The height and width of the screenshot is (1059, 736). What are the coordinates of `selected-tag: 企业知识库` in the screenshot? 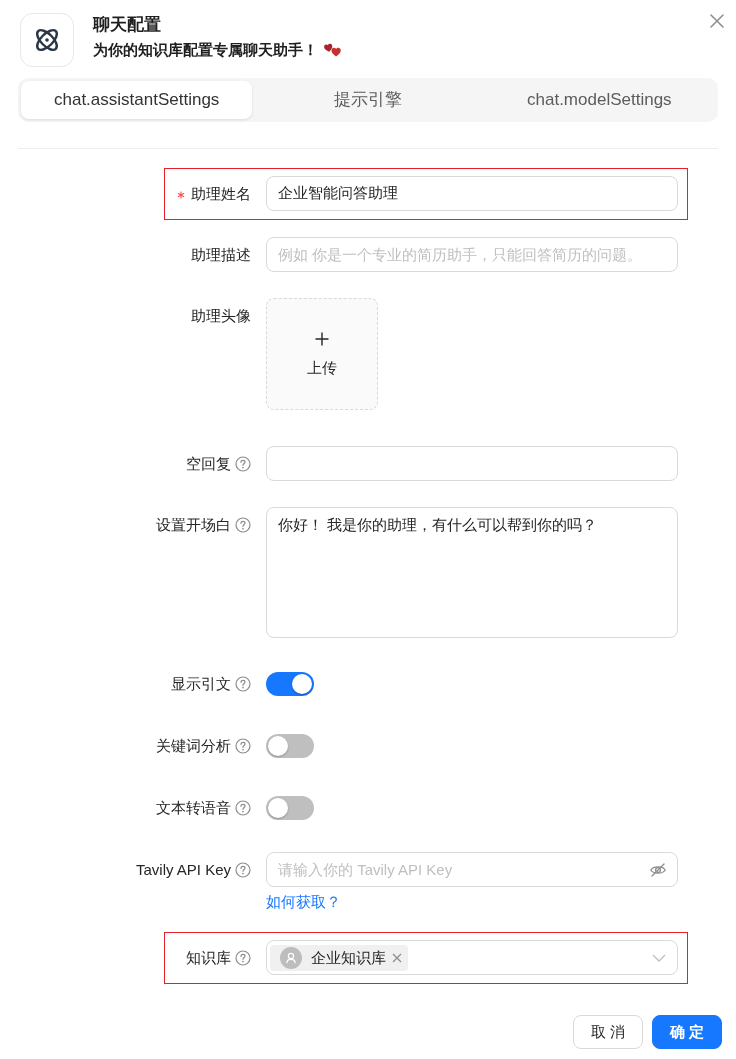 It's located at (339, 957).